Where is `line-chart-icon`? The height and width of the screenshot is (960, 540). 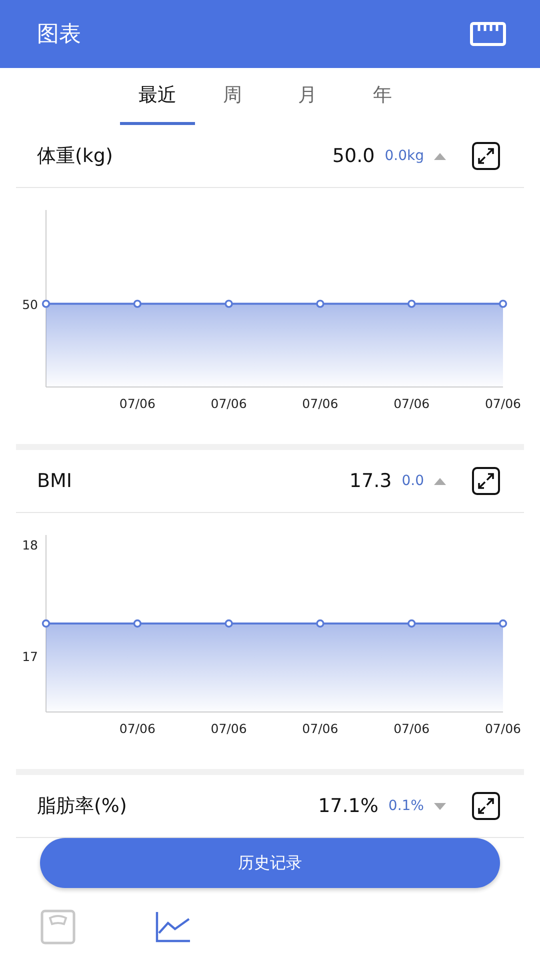
line-chart-icon is located at coordinates (172, 927).